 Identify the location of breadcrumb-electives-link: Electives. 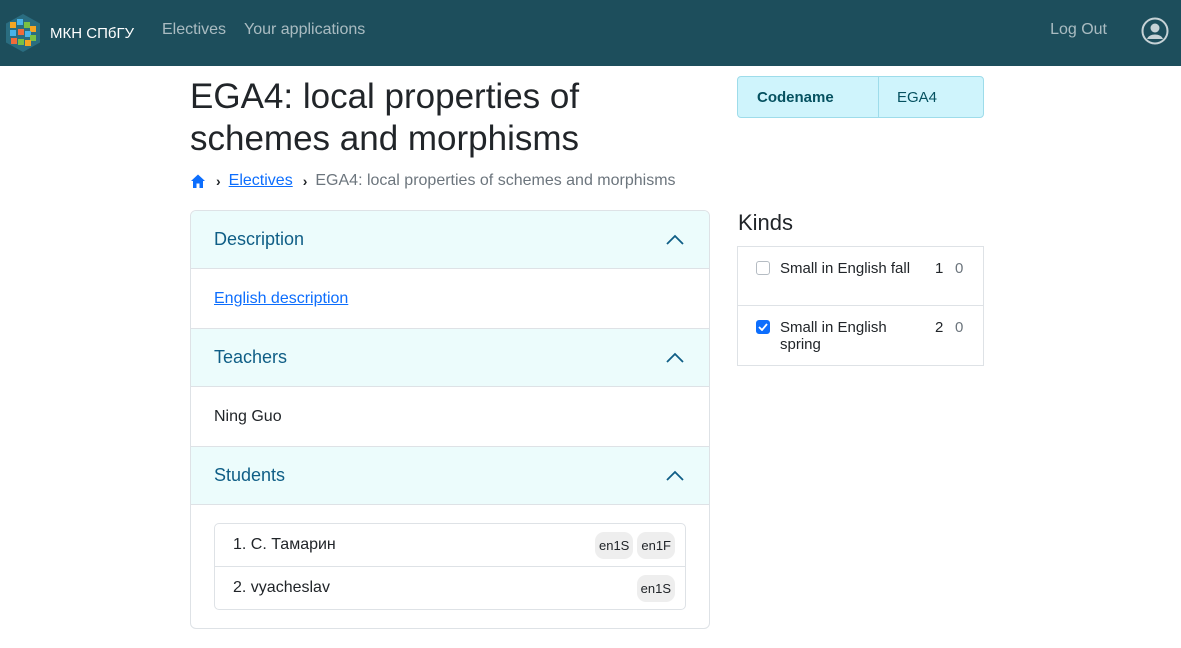
(261, 181).